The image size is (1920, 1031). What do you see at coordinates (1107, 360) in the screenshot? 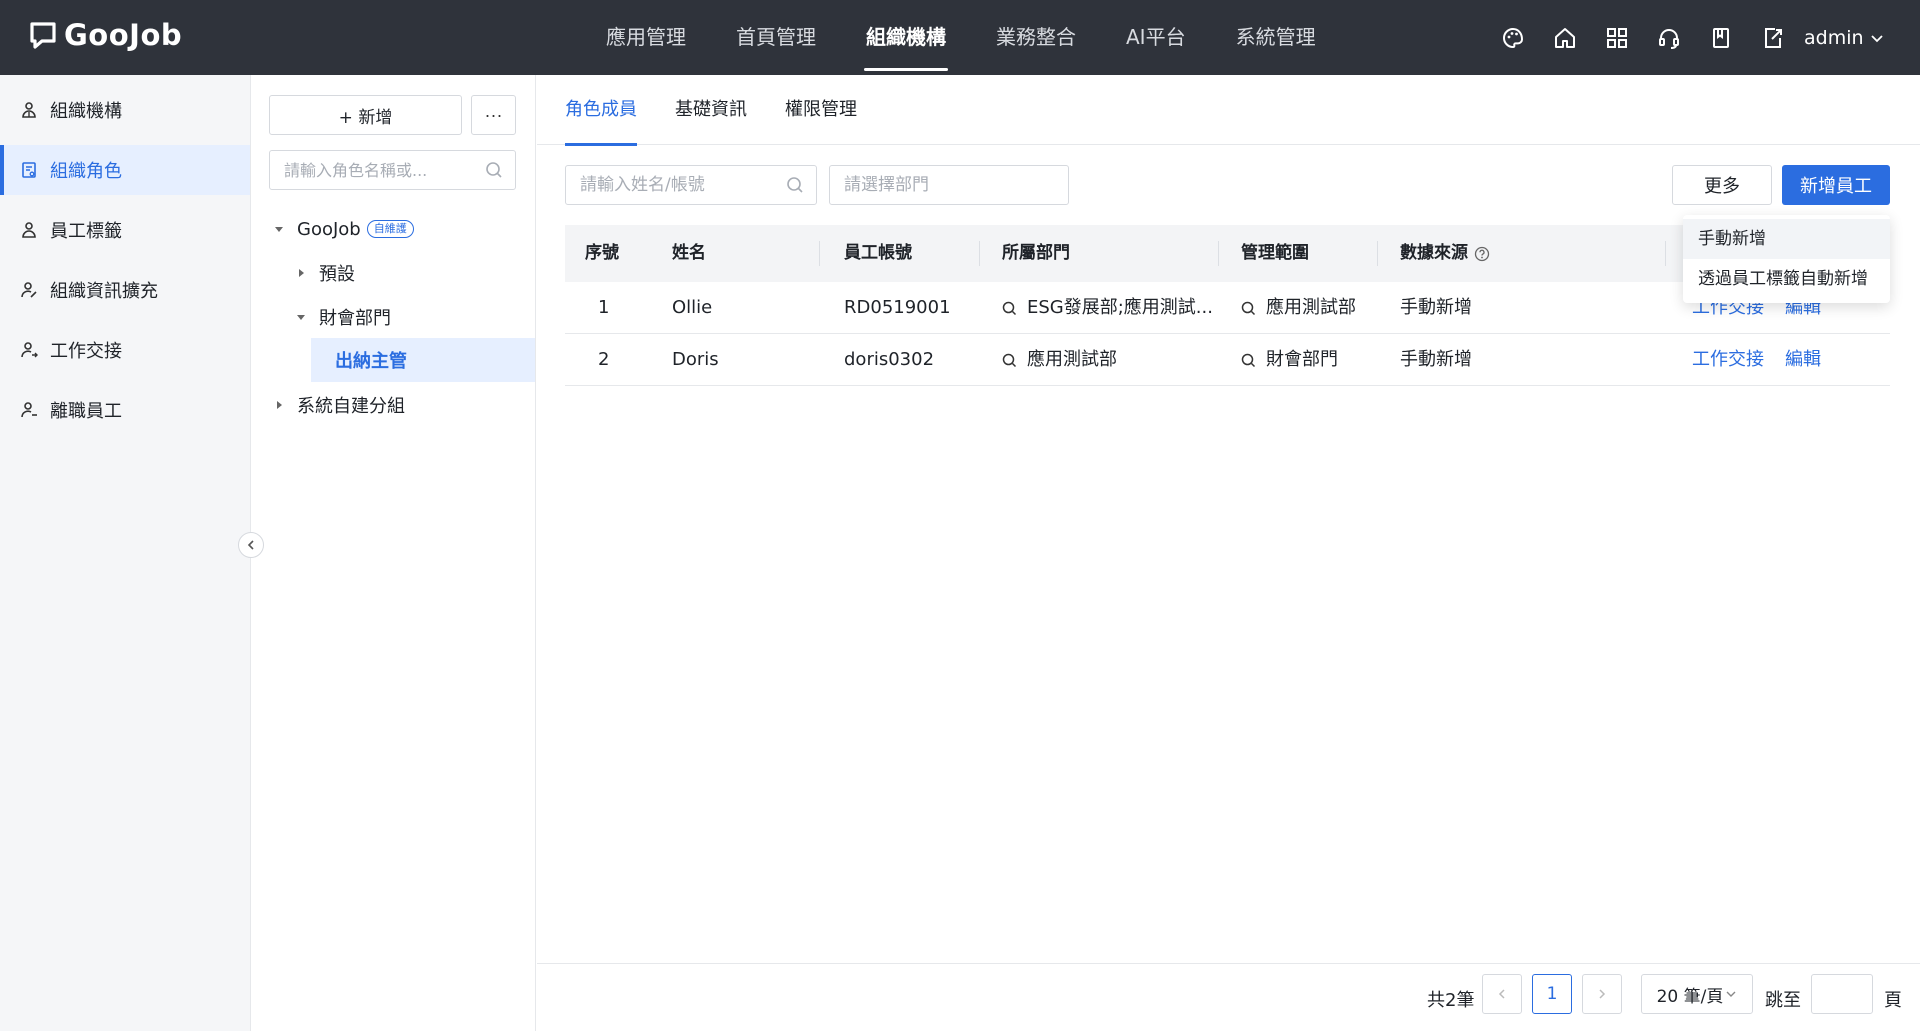
I see `cell-department: 應用測試部` at bounding box center [1107, 360].